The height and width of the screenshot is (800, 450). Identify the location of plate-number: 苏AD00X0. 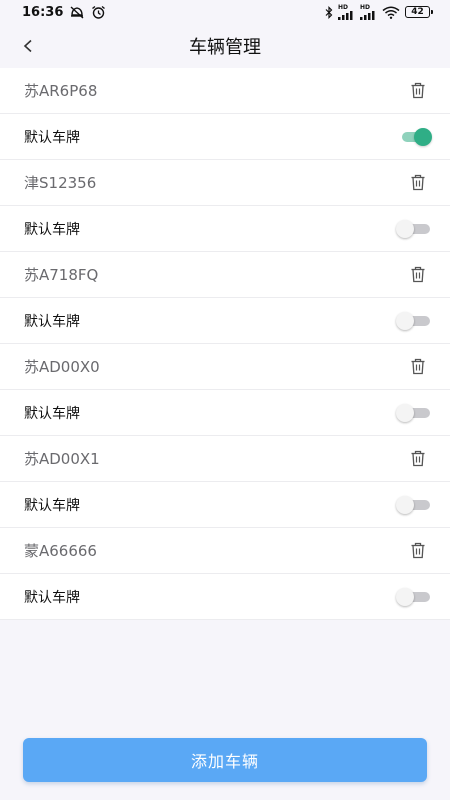
(62, 367).